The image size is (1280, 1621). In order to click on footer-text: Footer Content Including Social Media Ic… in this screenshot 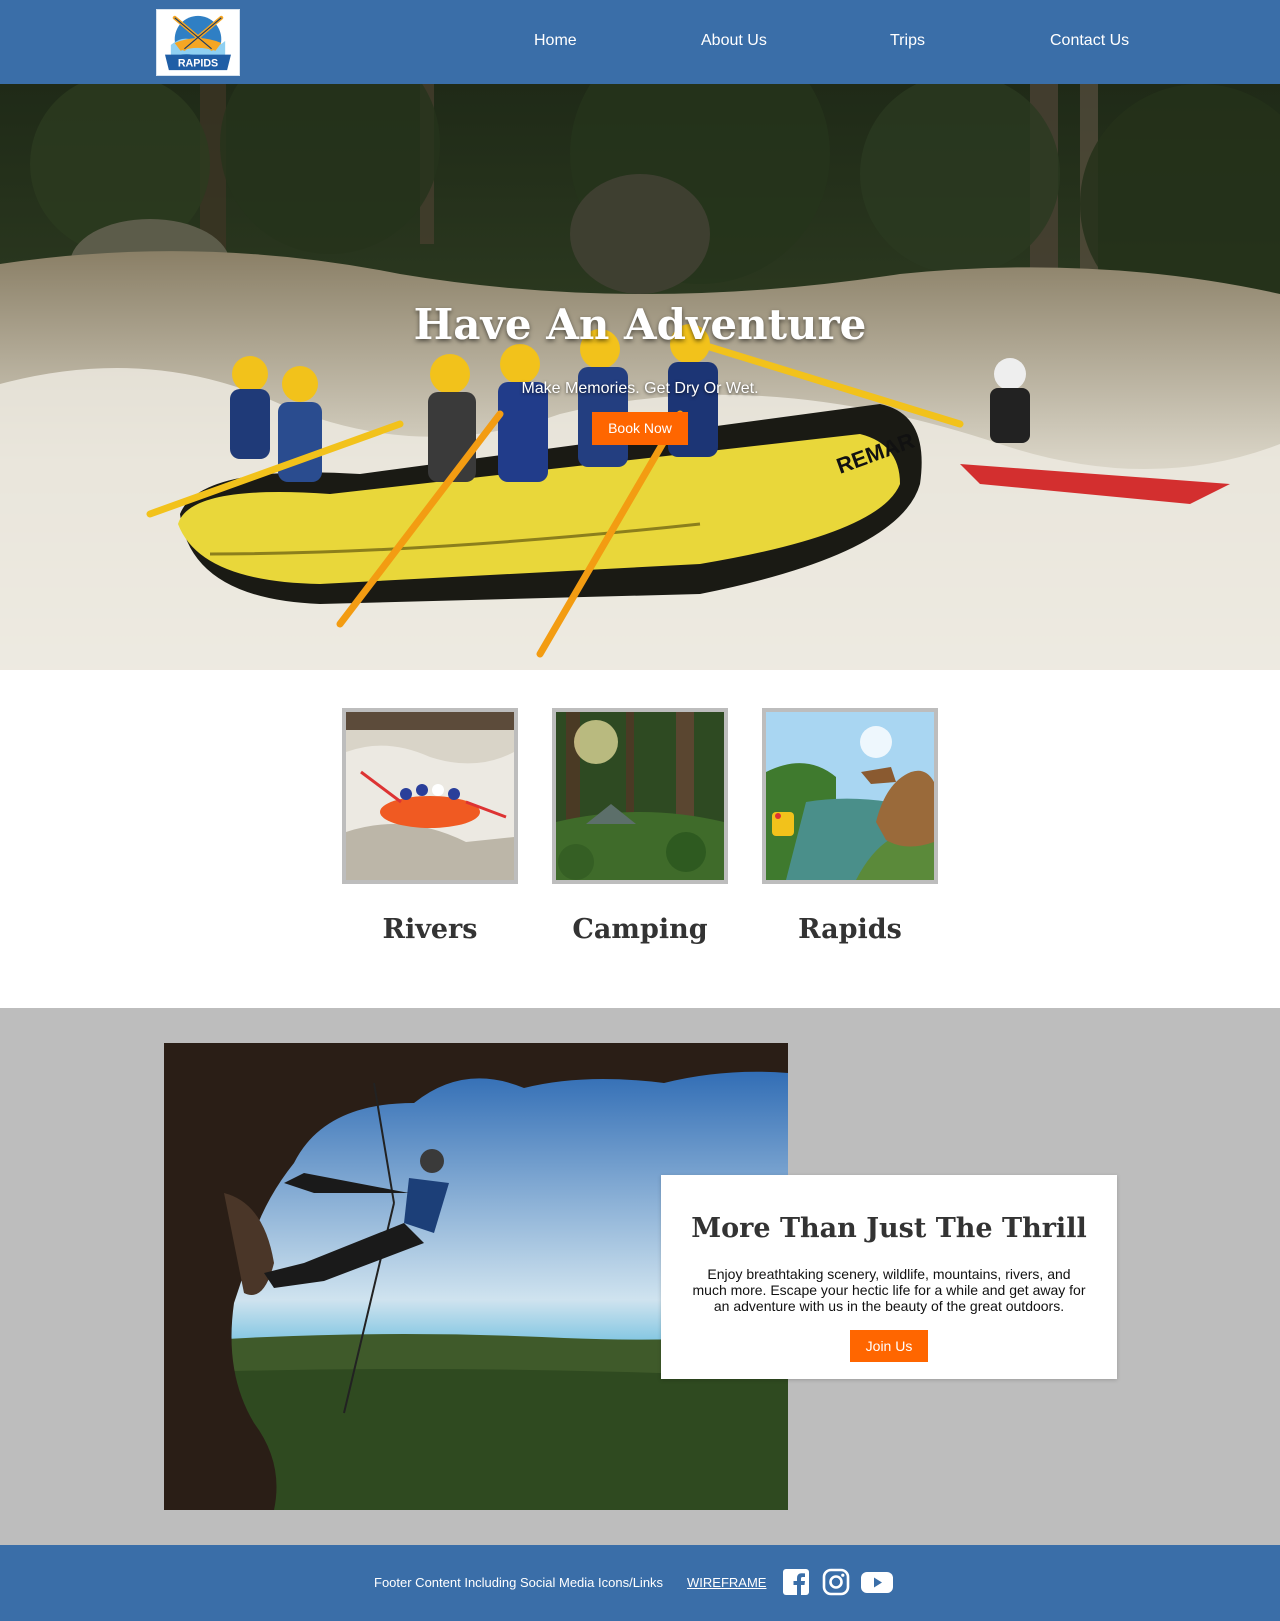, I will do `click(519, 1582)`.